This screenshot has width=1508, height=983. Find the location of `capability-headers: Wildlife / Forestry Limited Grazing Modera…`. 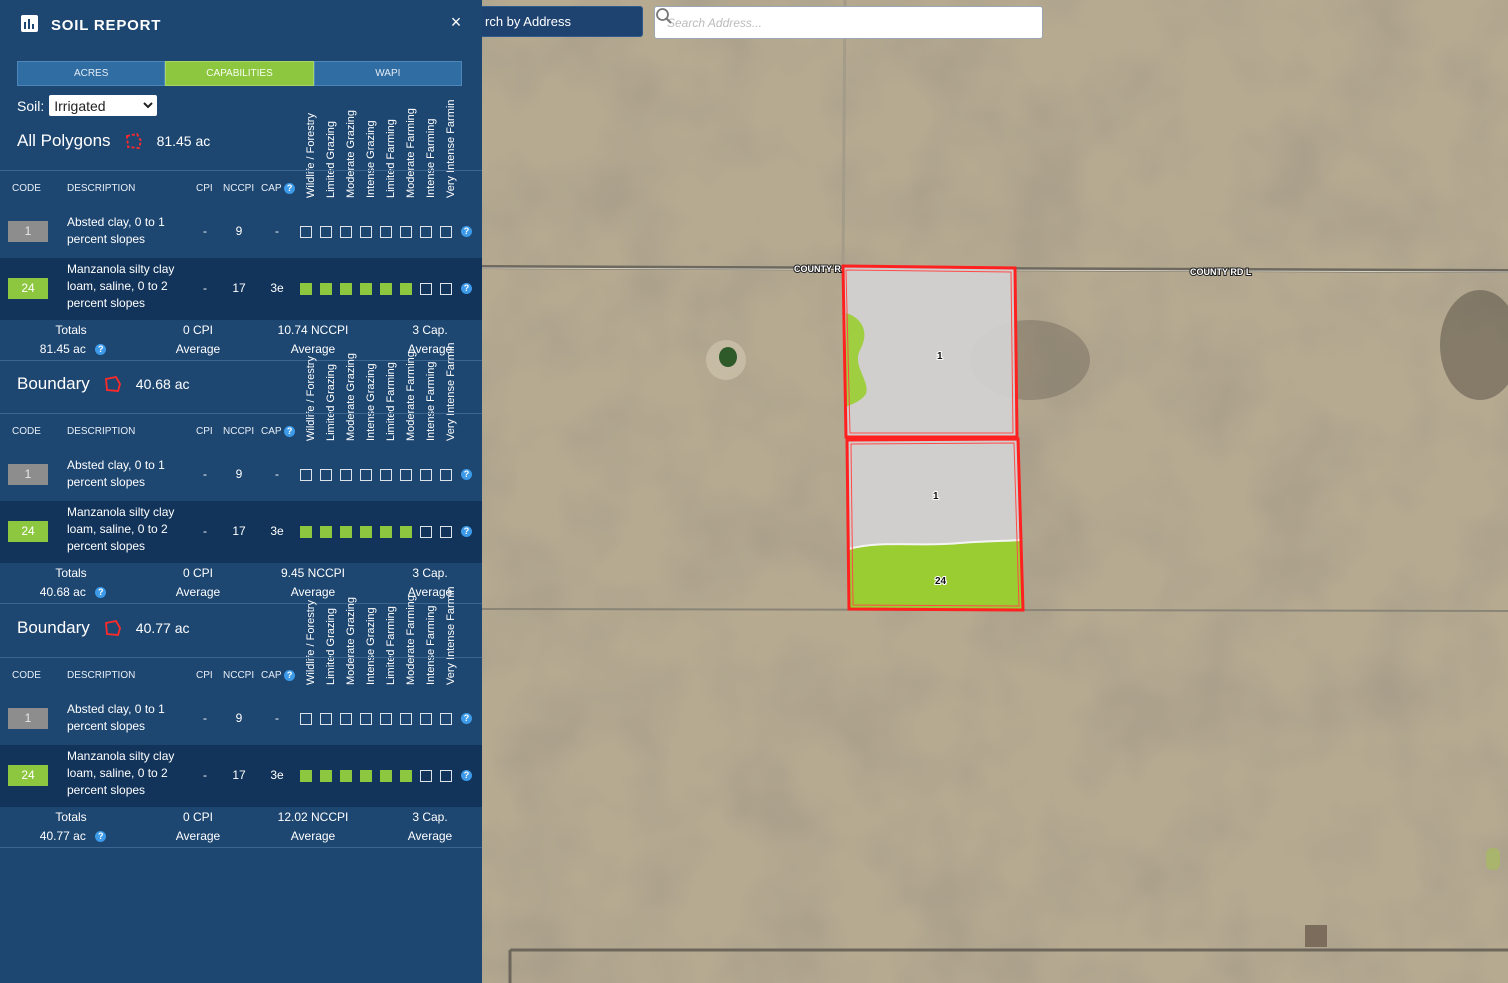

capability-headers: Wildlife / Forestry Limited Grazing Modera… is located at coordinates (383, 391).